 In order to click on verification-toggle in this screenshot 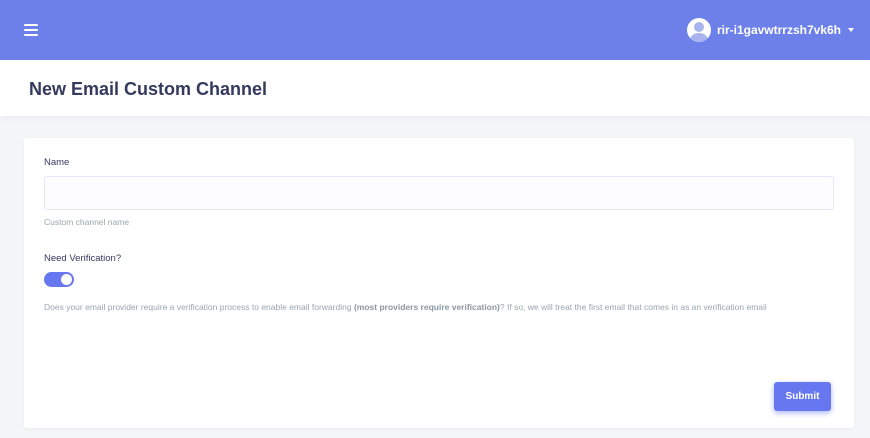, I will do `click(59, 279)`.